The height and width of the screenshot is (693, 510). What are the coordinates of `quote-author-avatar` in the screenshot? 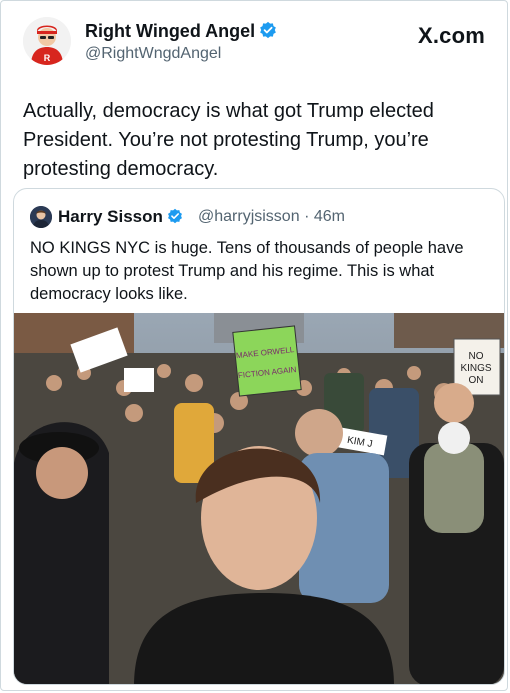 It's located at (41, 217).